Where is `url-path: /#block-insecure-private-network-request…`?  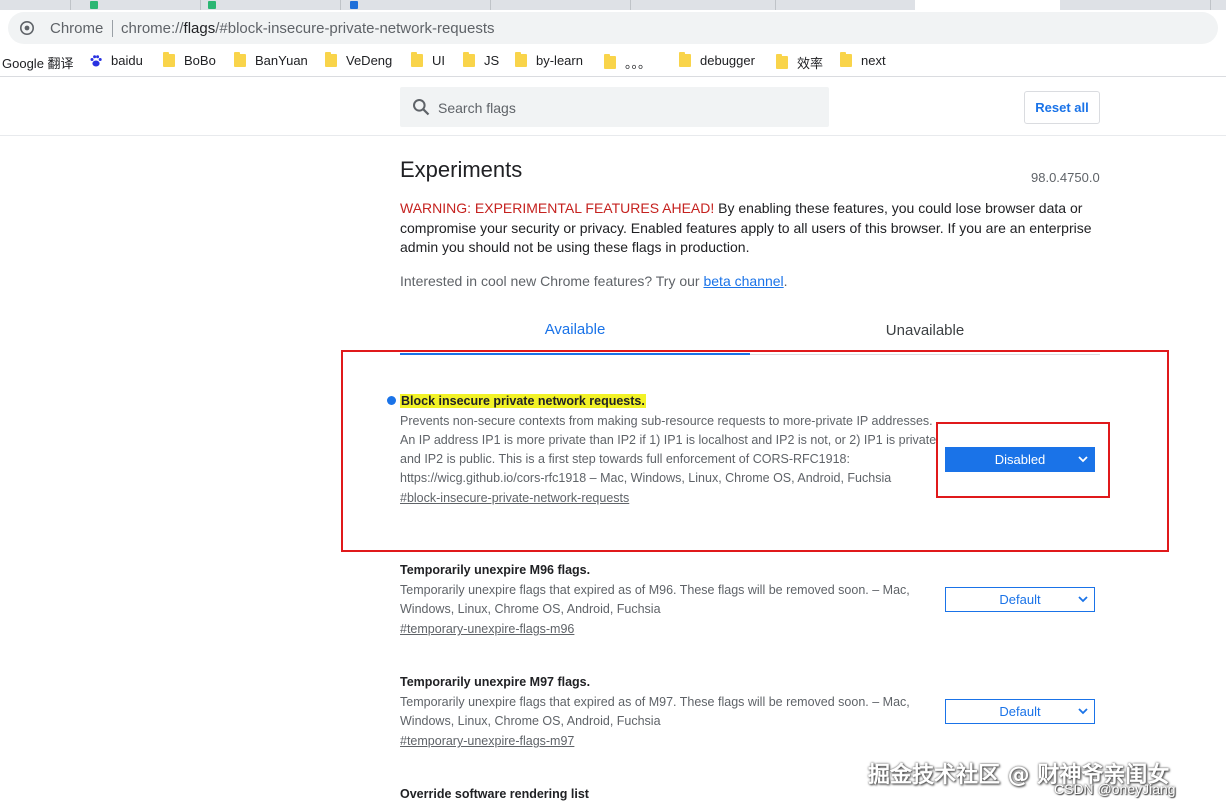 url-path: /#block-insecure-private-network-request… is located at coordinates (355, 28).